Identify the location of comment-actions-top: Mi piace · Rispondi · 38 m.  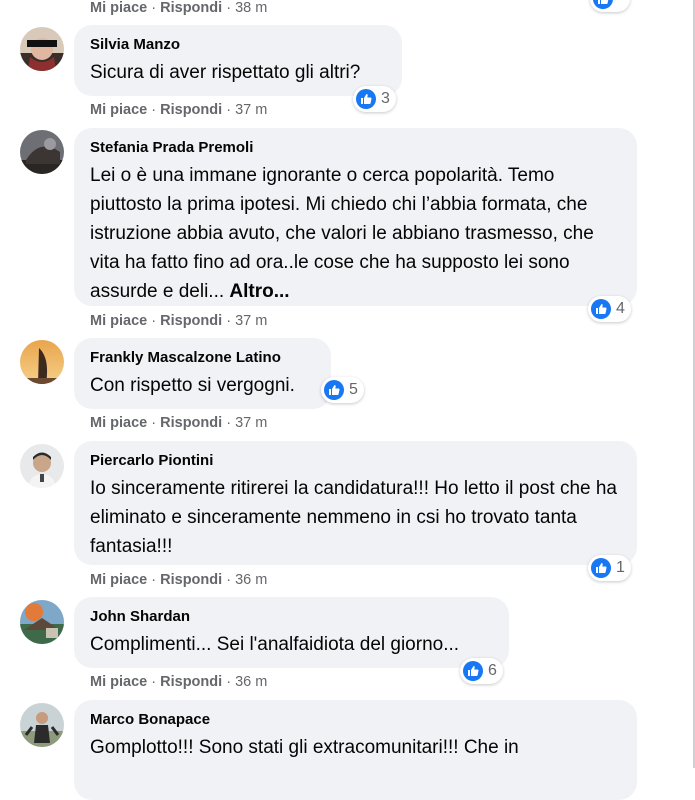
(179, 8).